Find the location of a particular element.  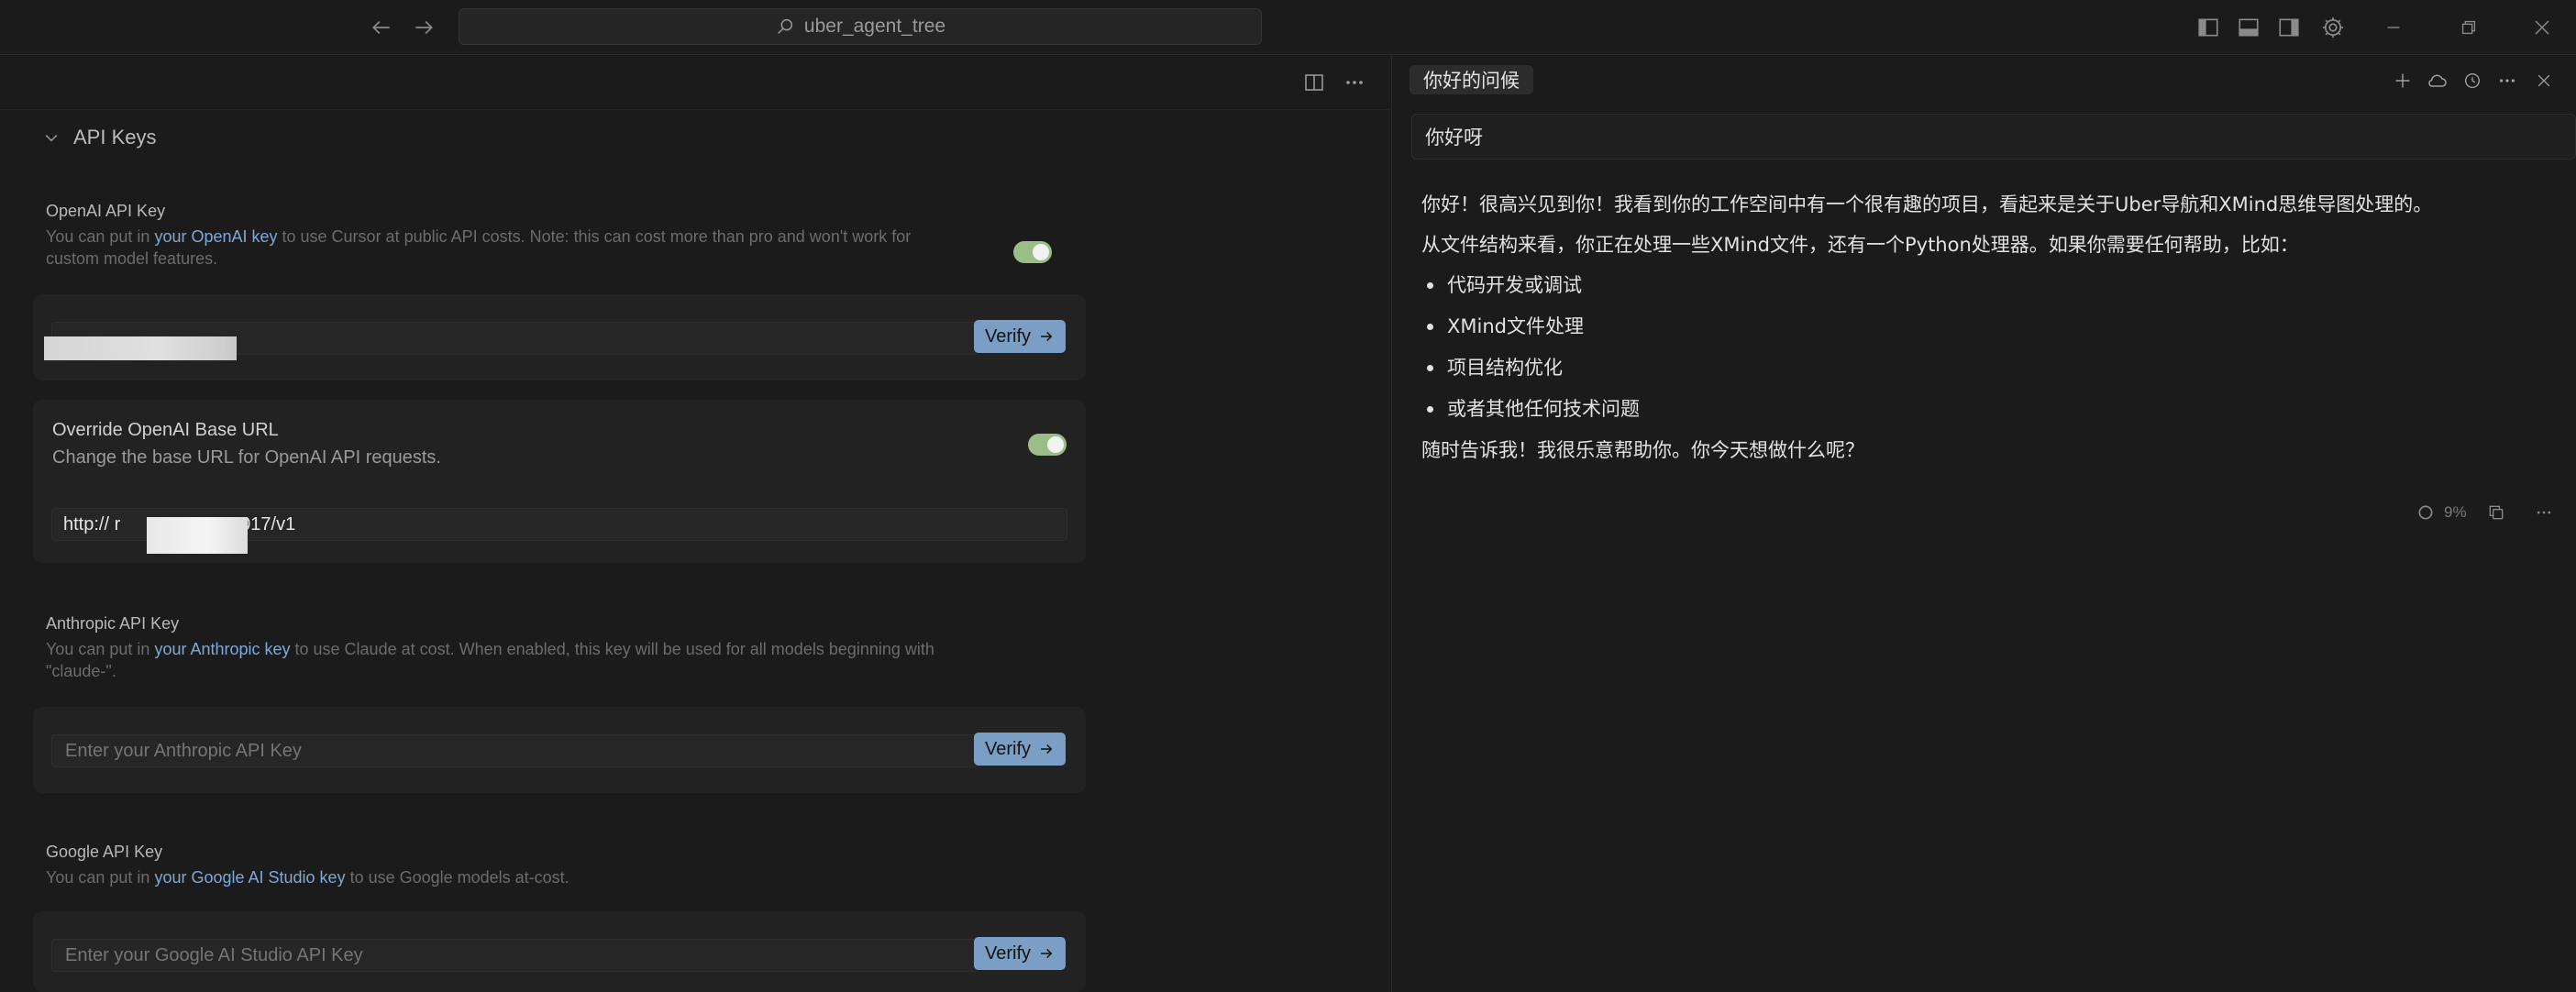

user-message: 你好呀 is located at coordinates (1993, 137).